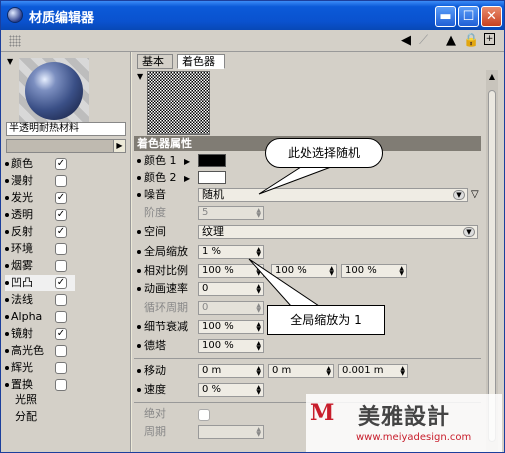 This screenshot has width=505, height=453. I want to click on callout-scale: 全局缩放为 1, so click(326, 320).